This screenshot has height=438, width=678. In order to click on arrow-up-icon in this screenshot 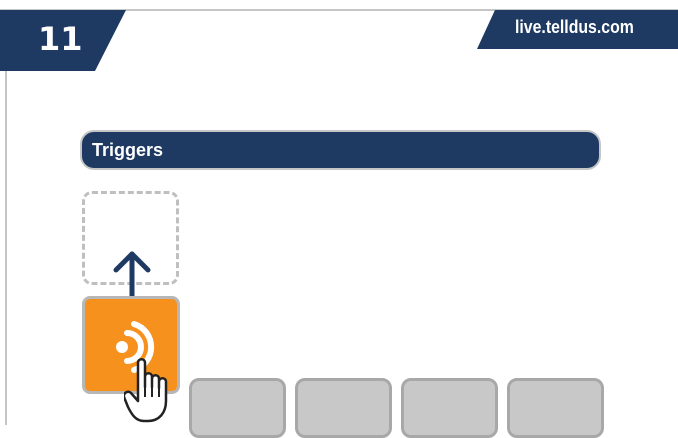, I will do `click(132, 274)`.